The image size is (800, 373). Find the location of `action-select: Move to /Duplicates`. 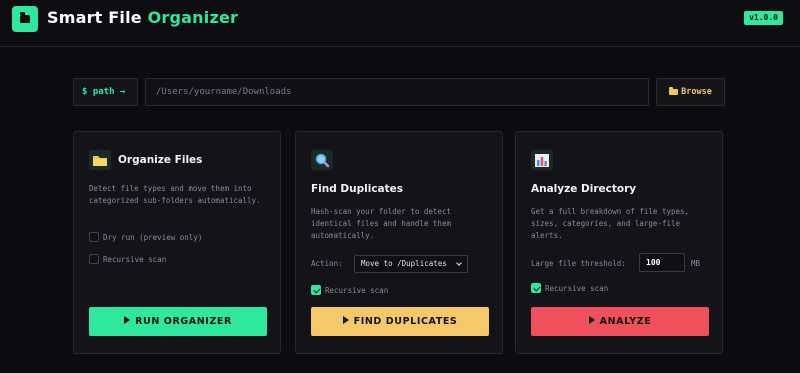

action-select: Move to /Duplicates is located at coordinates (411, 264).